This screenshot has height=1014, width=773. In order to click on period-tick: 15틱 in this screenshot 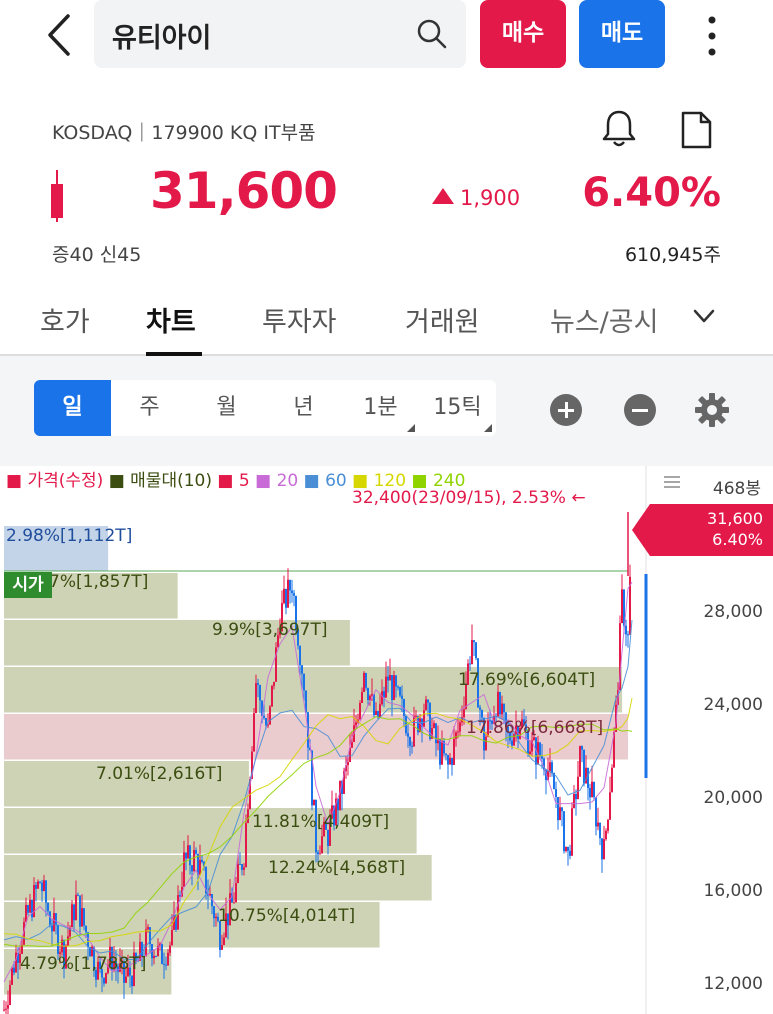, I will do `click(457, 408)`.